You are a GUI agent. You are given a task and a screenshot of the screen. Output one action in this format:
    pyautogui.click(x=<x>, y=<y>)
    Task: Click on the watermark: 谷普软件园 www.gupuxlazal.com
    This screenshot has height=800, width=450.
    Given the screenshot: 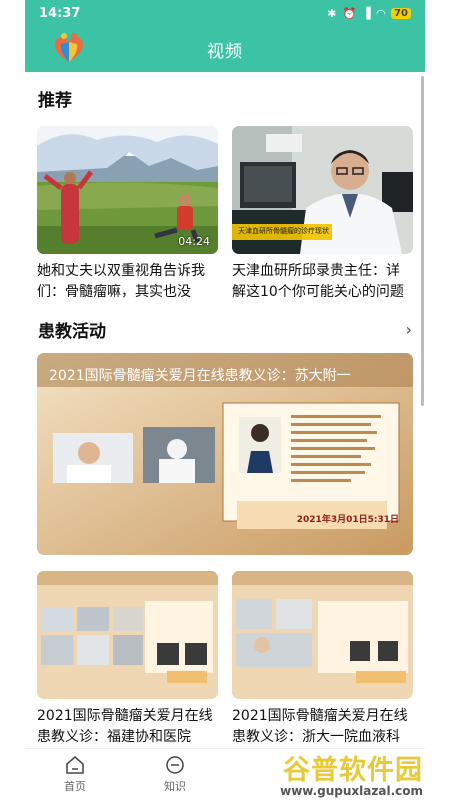 What is the action you would take?
    pyautogui.click(x=351, y=773)
    